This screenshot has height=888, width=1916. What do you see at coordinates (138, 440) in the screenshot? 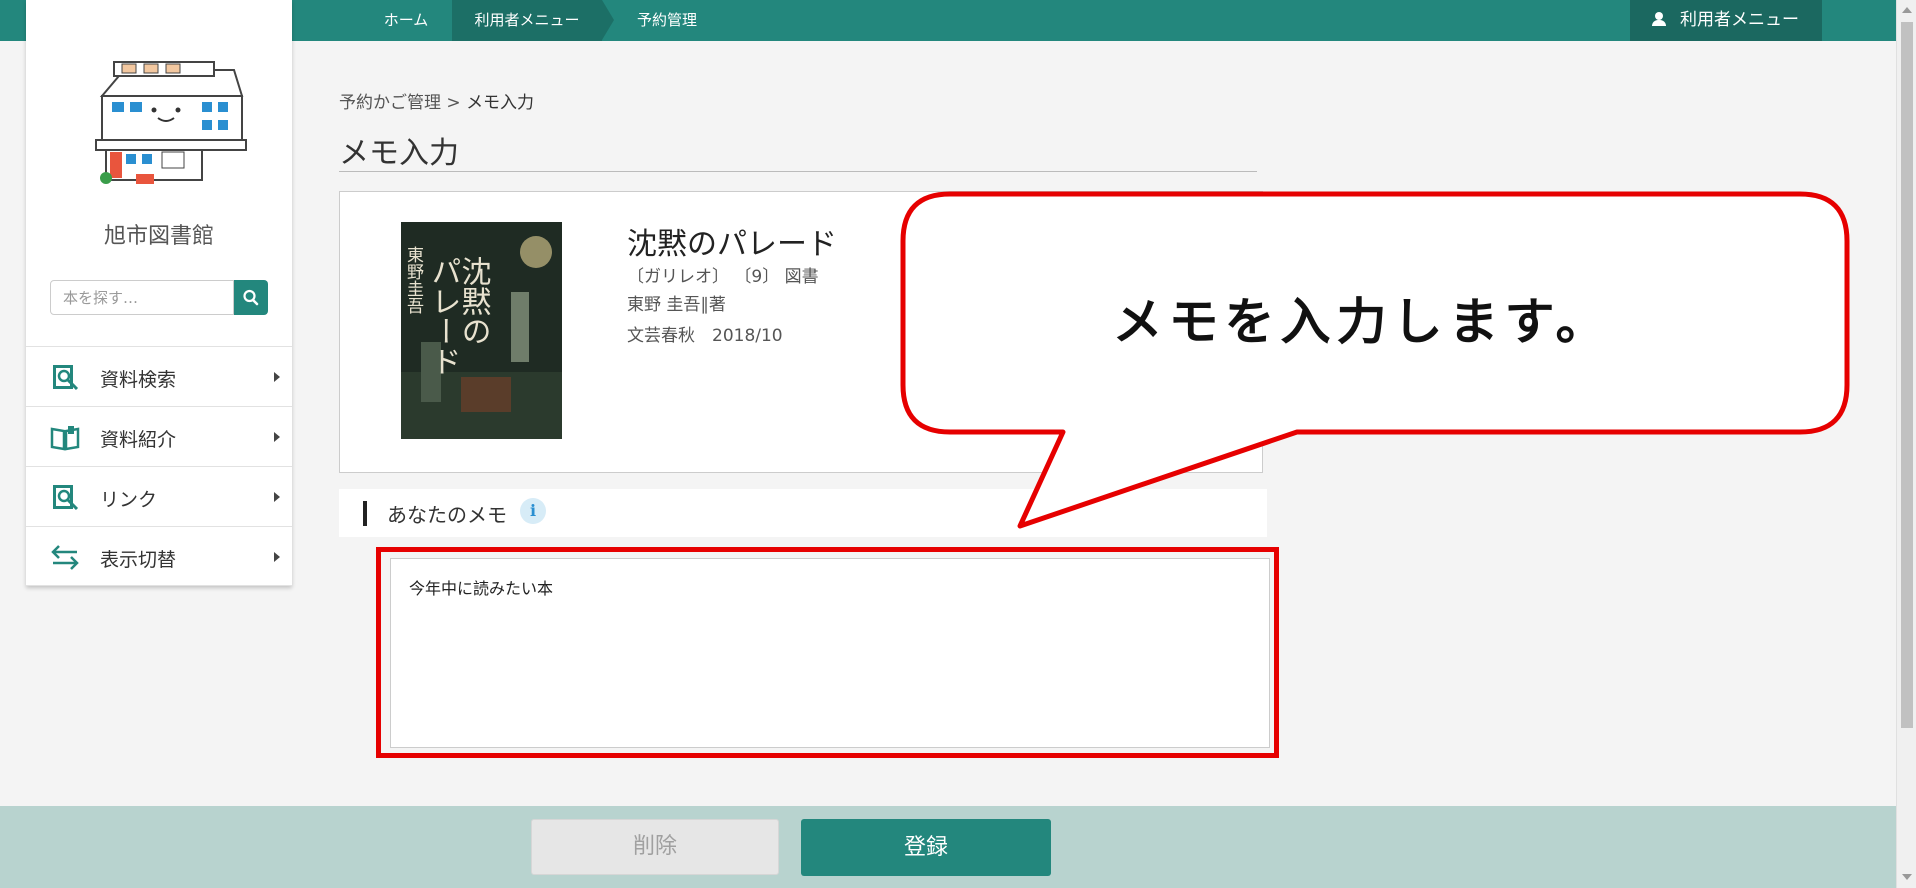
I see `sidebar-item-label: 資料紹介` at bounding box center [138, 440].